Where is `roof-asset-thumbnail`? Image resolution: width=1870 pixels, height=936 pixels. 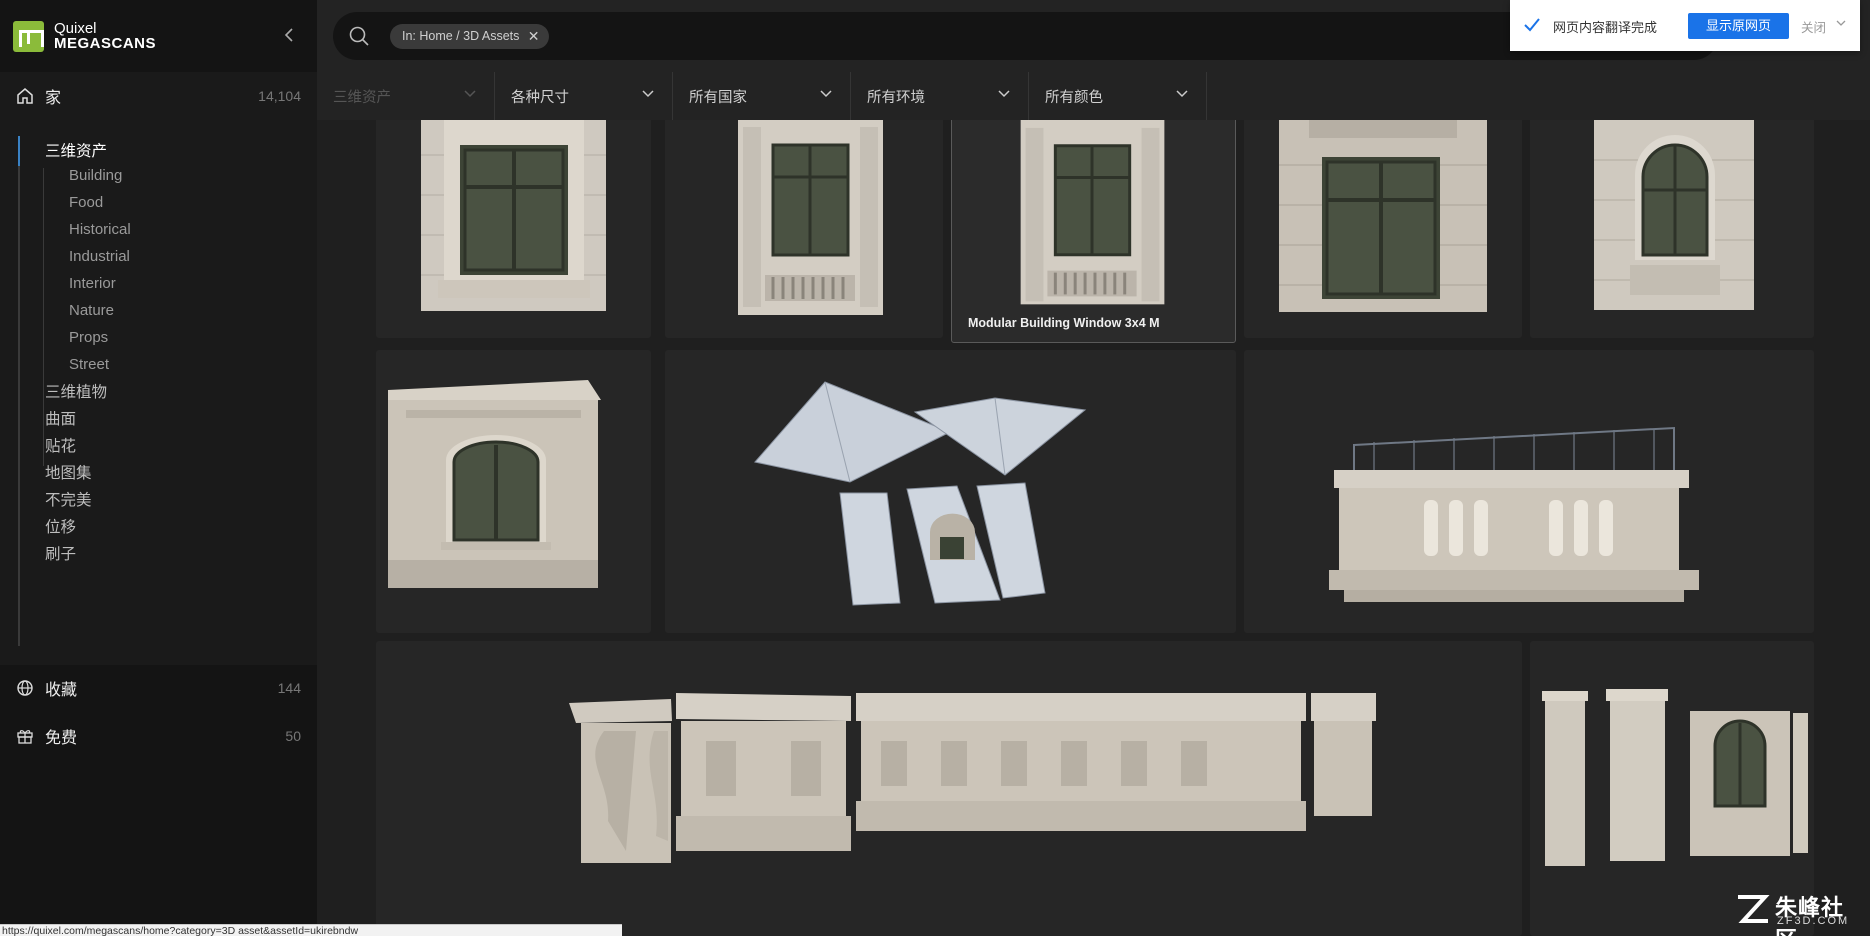 roof-asset-thumbnail is located at coordinates (920, 493).